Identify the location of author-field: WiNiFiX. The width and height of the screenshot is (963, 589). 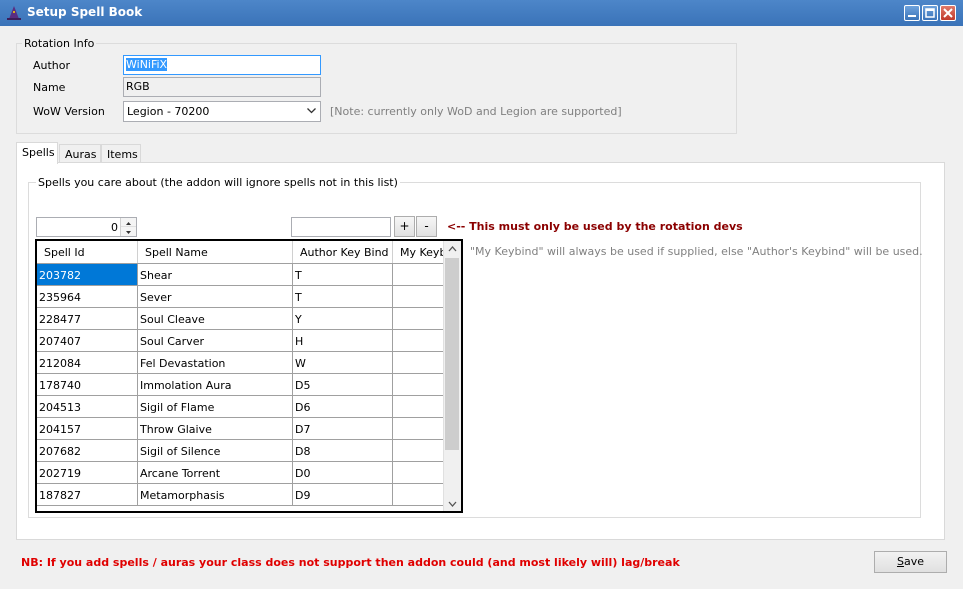
(222, 65).